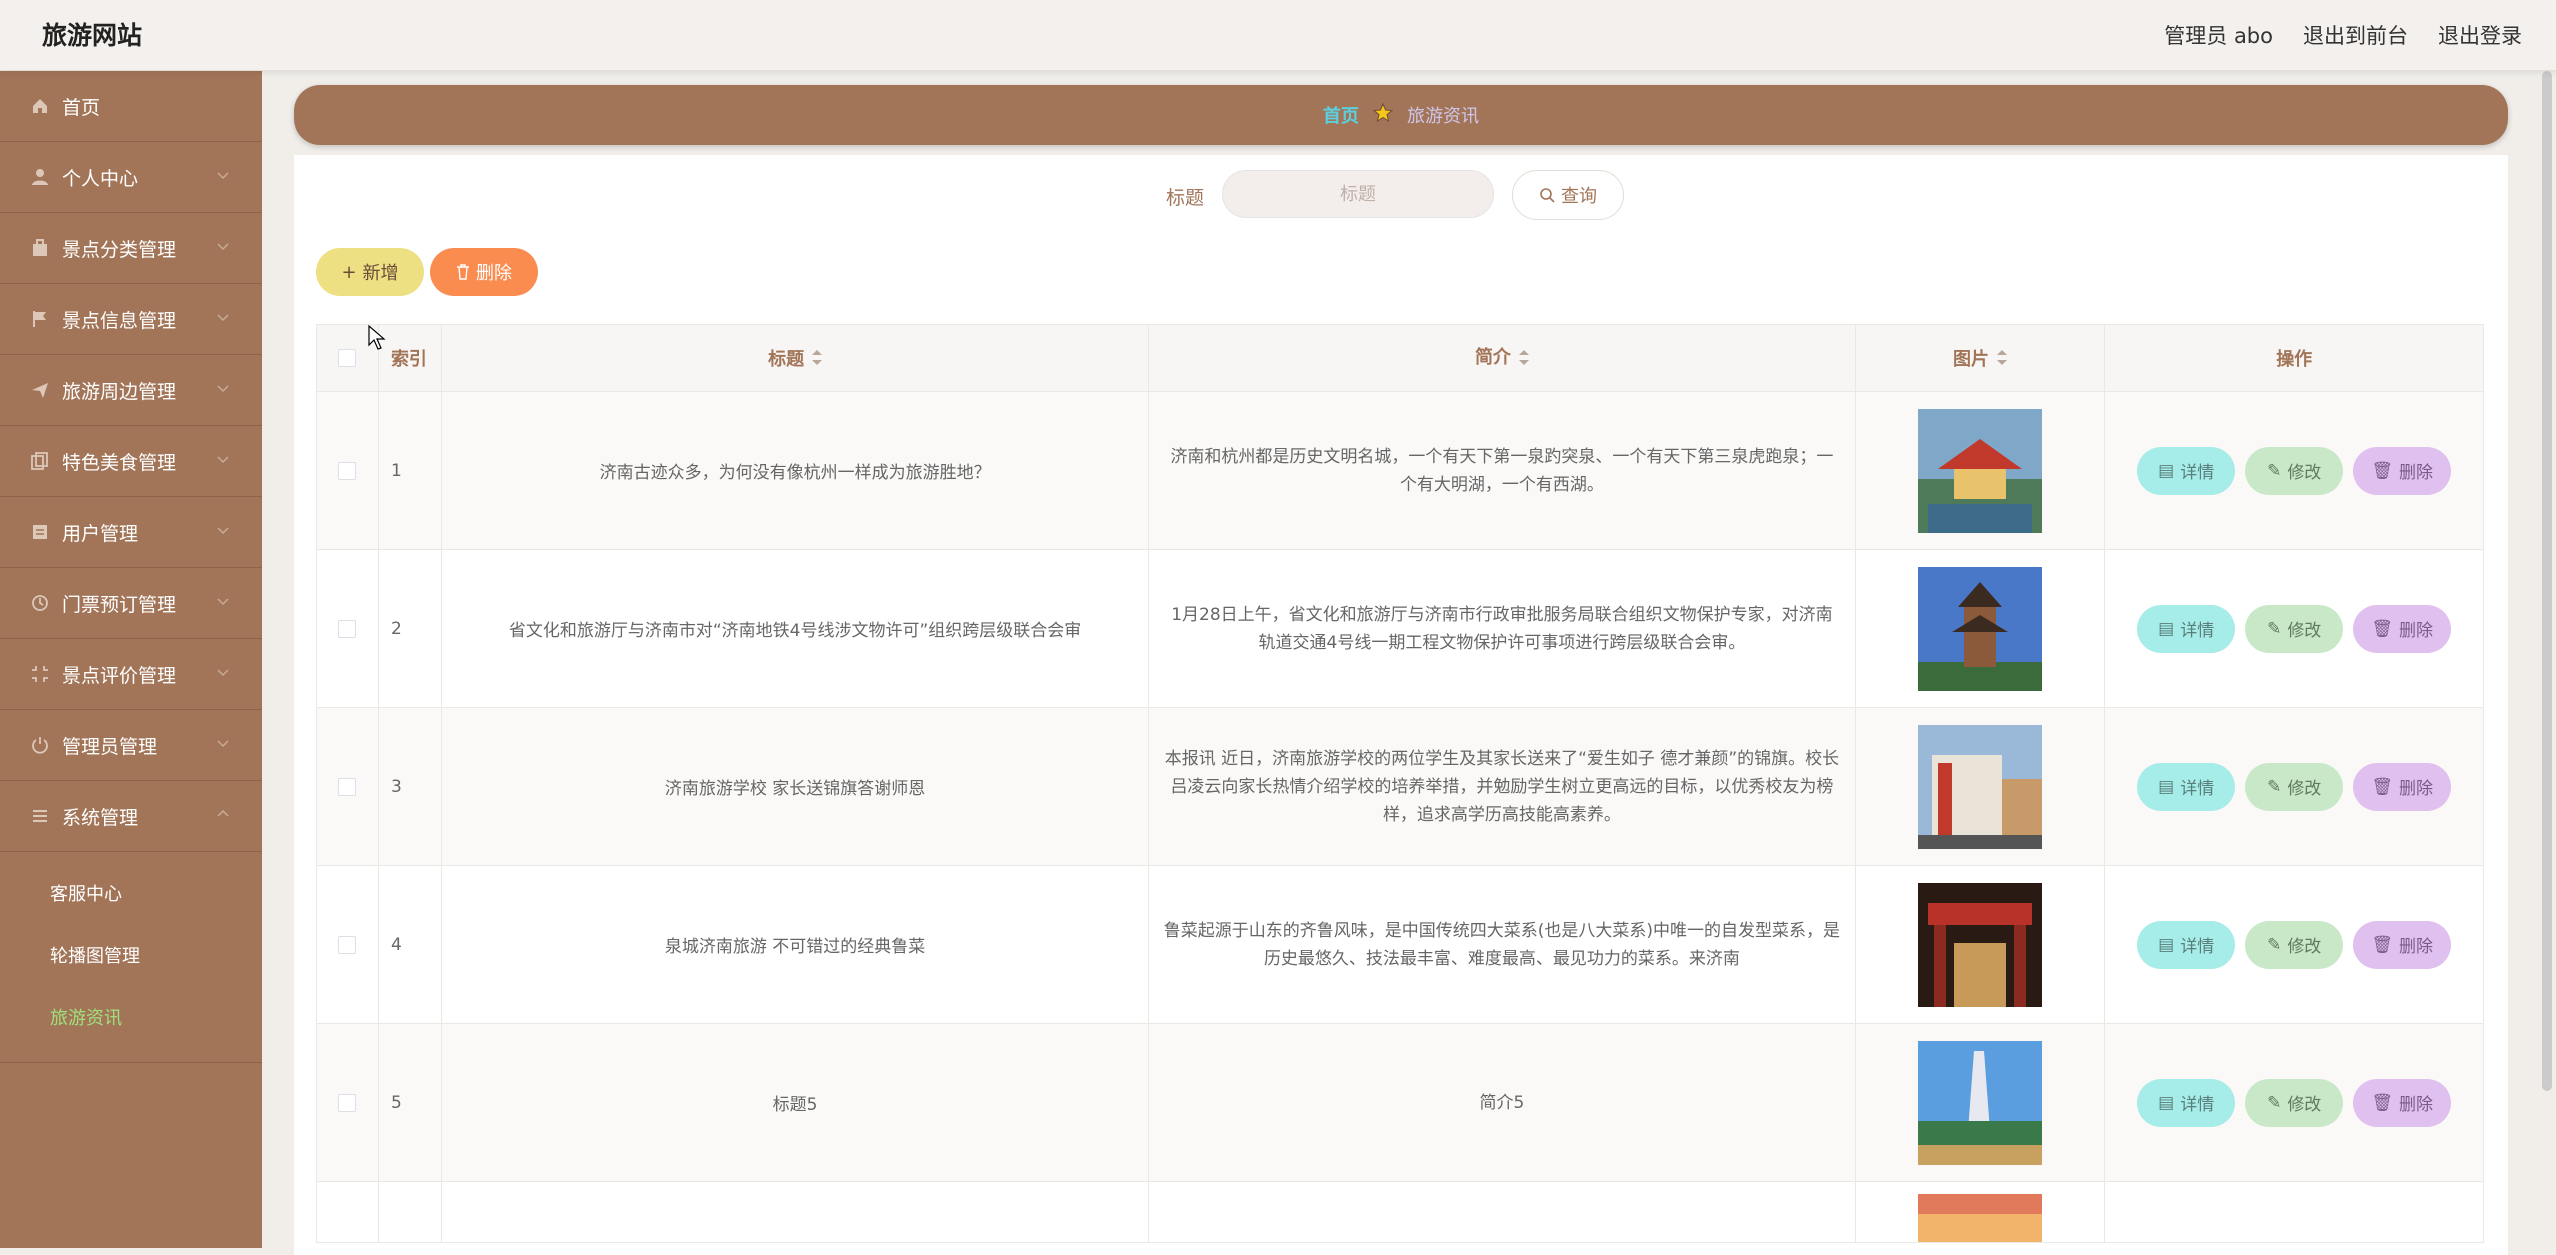 The image size is (2556, 1255). I want to click on sidebar-item-spot-info: 景点信息管理, so click(131, 319).